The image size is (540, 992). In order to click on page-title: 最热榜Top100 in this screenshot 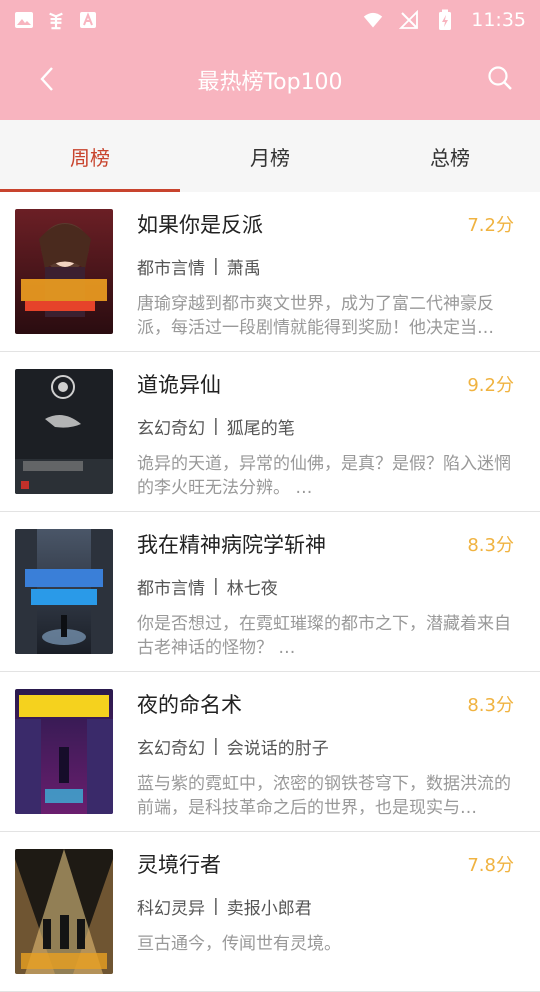, I will do `click(270, 82)`.